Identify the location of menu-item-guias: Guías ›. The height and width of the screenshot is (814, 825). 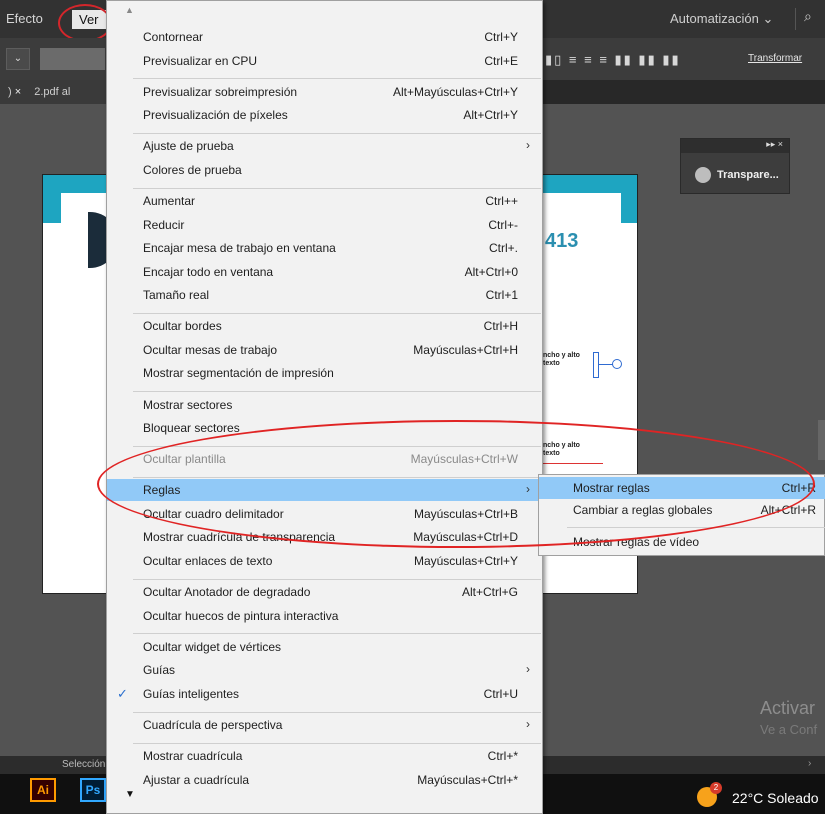
(324, 670).